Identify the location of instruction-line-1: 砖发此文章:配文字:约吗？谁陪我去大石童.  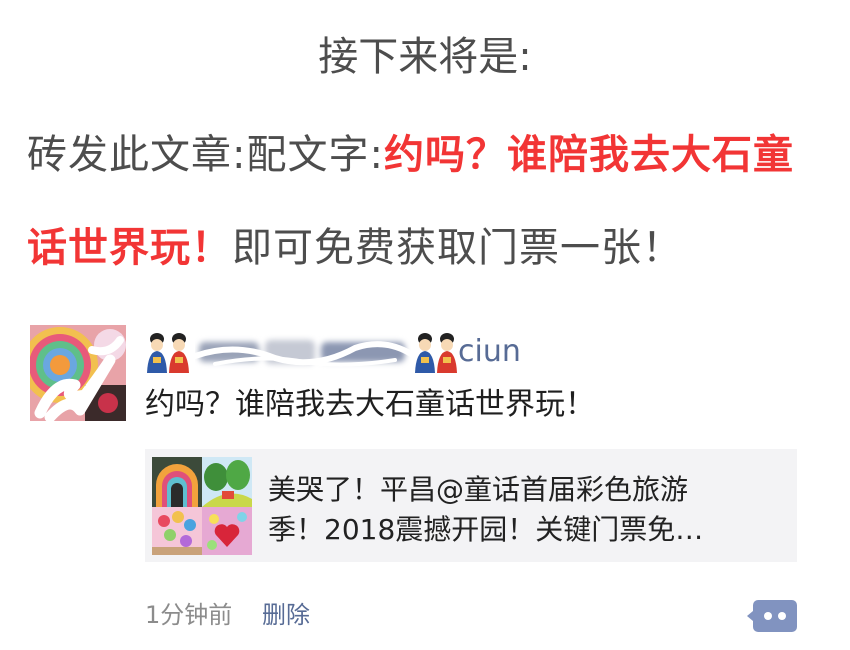
(410, 155).